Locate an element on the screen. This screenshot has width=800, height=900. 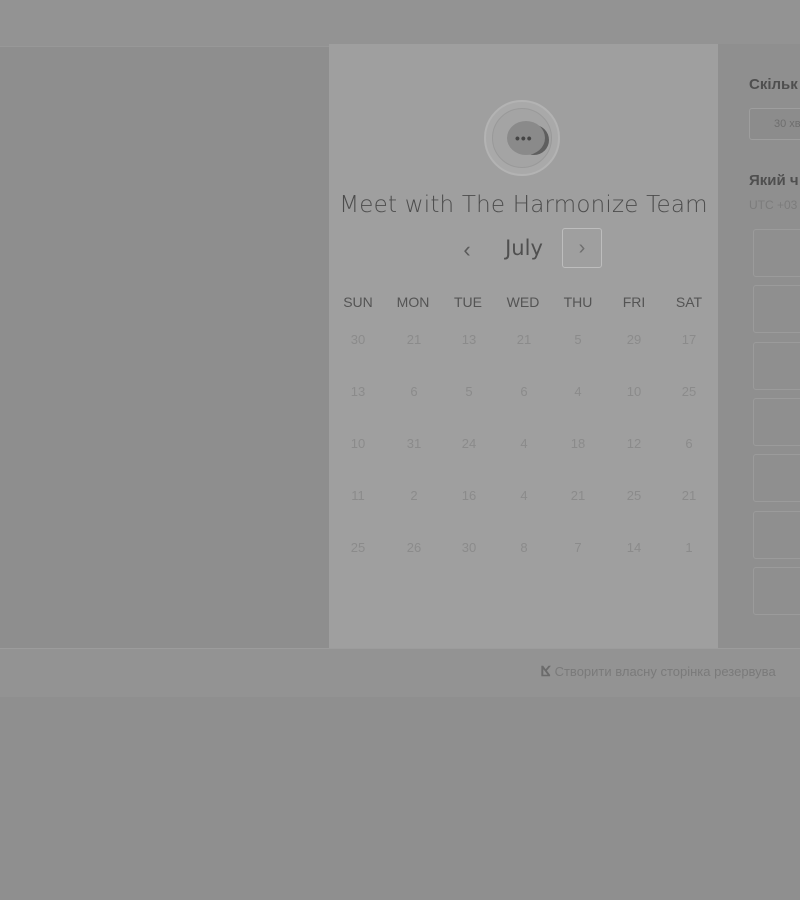
weekday-fri: FRI is located at coordinates (634, 302).